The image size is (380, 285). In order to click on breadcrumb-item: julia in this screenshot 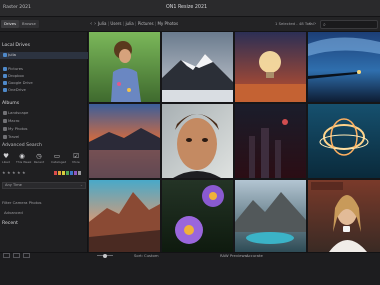, I will do `click(129, 23)`.